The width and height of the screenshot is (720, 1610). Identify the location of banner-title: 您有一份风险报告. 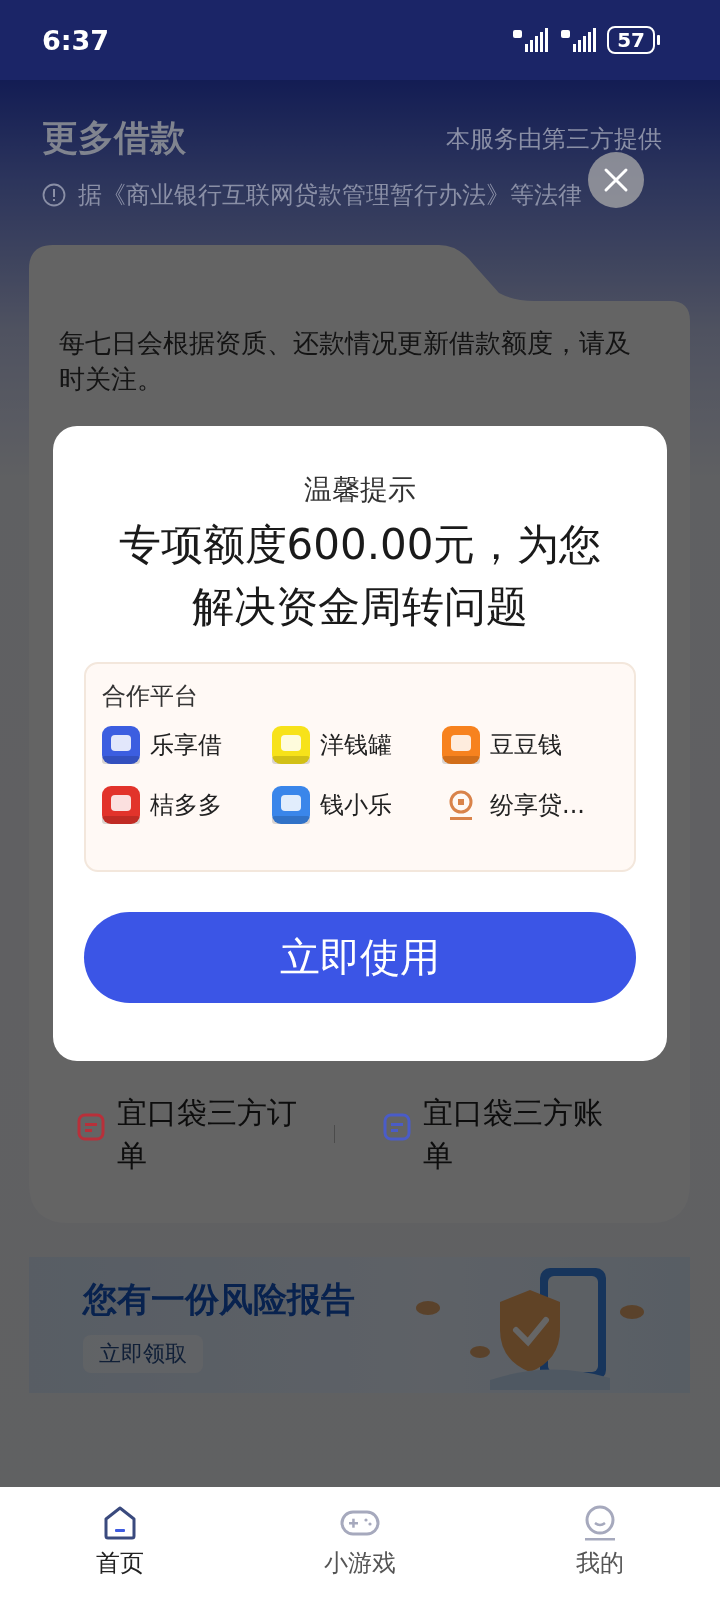
(219, 1299).